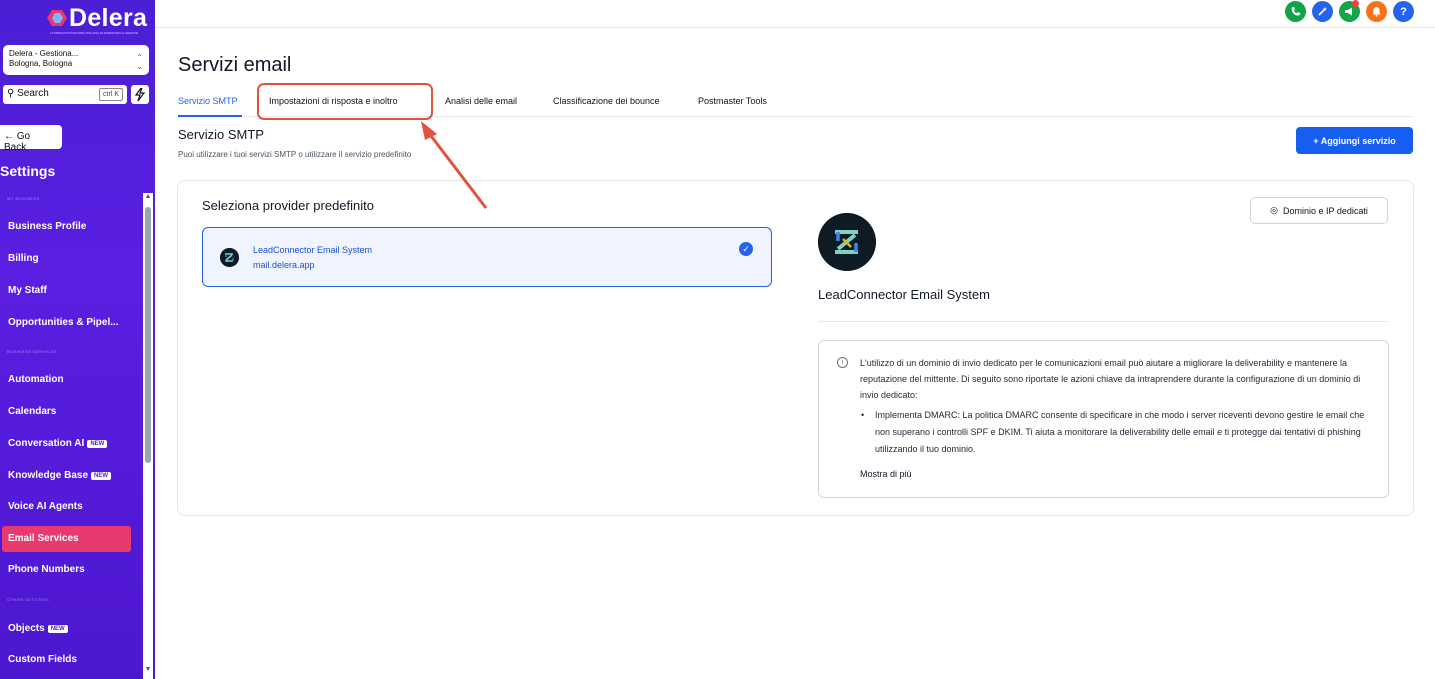 The height and width of the screenshot is (679, 1435). Describe the element at coordinates (32, 411) in the screenshot. I see `sidebar-item-label: Calendars` at that location.